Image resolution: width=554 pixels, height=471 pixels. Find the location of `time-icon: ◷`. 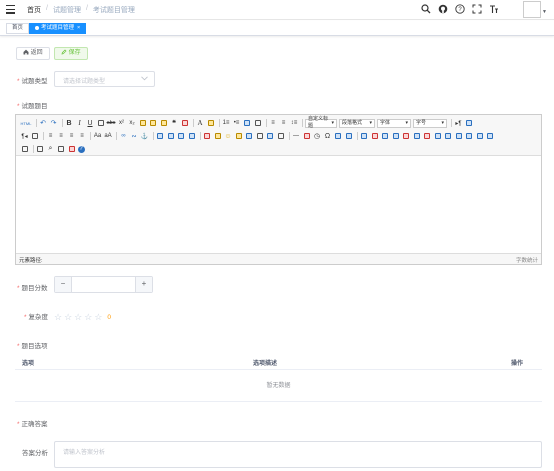

time-icon: ◷ is located at coordinates (317, 136).